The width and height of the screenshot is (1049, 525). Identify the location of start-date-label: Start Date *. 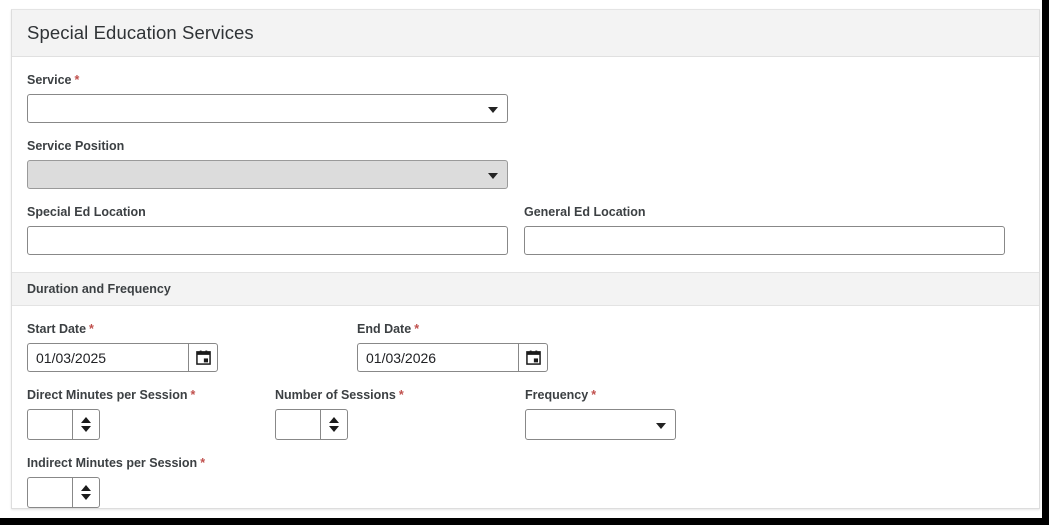
(60, 329).